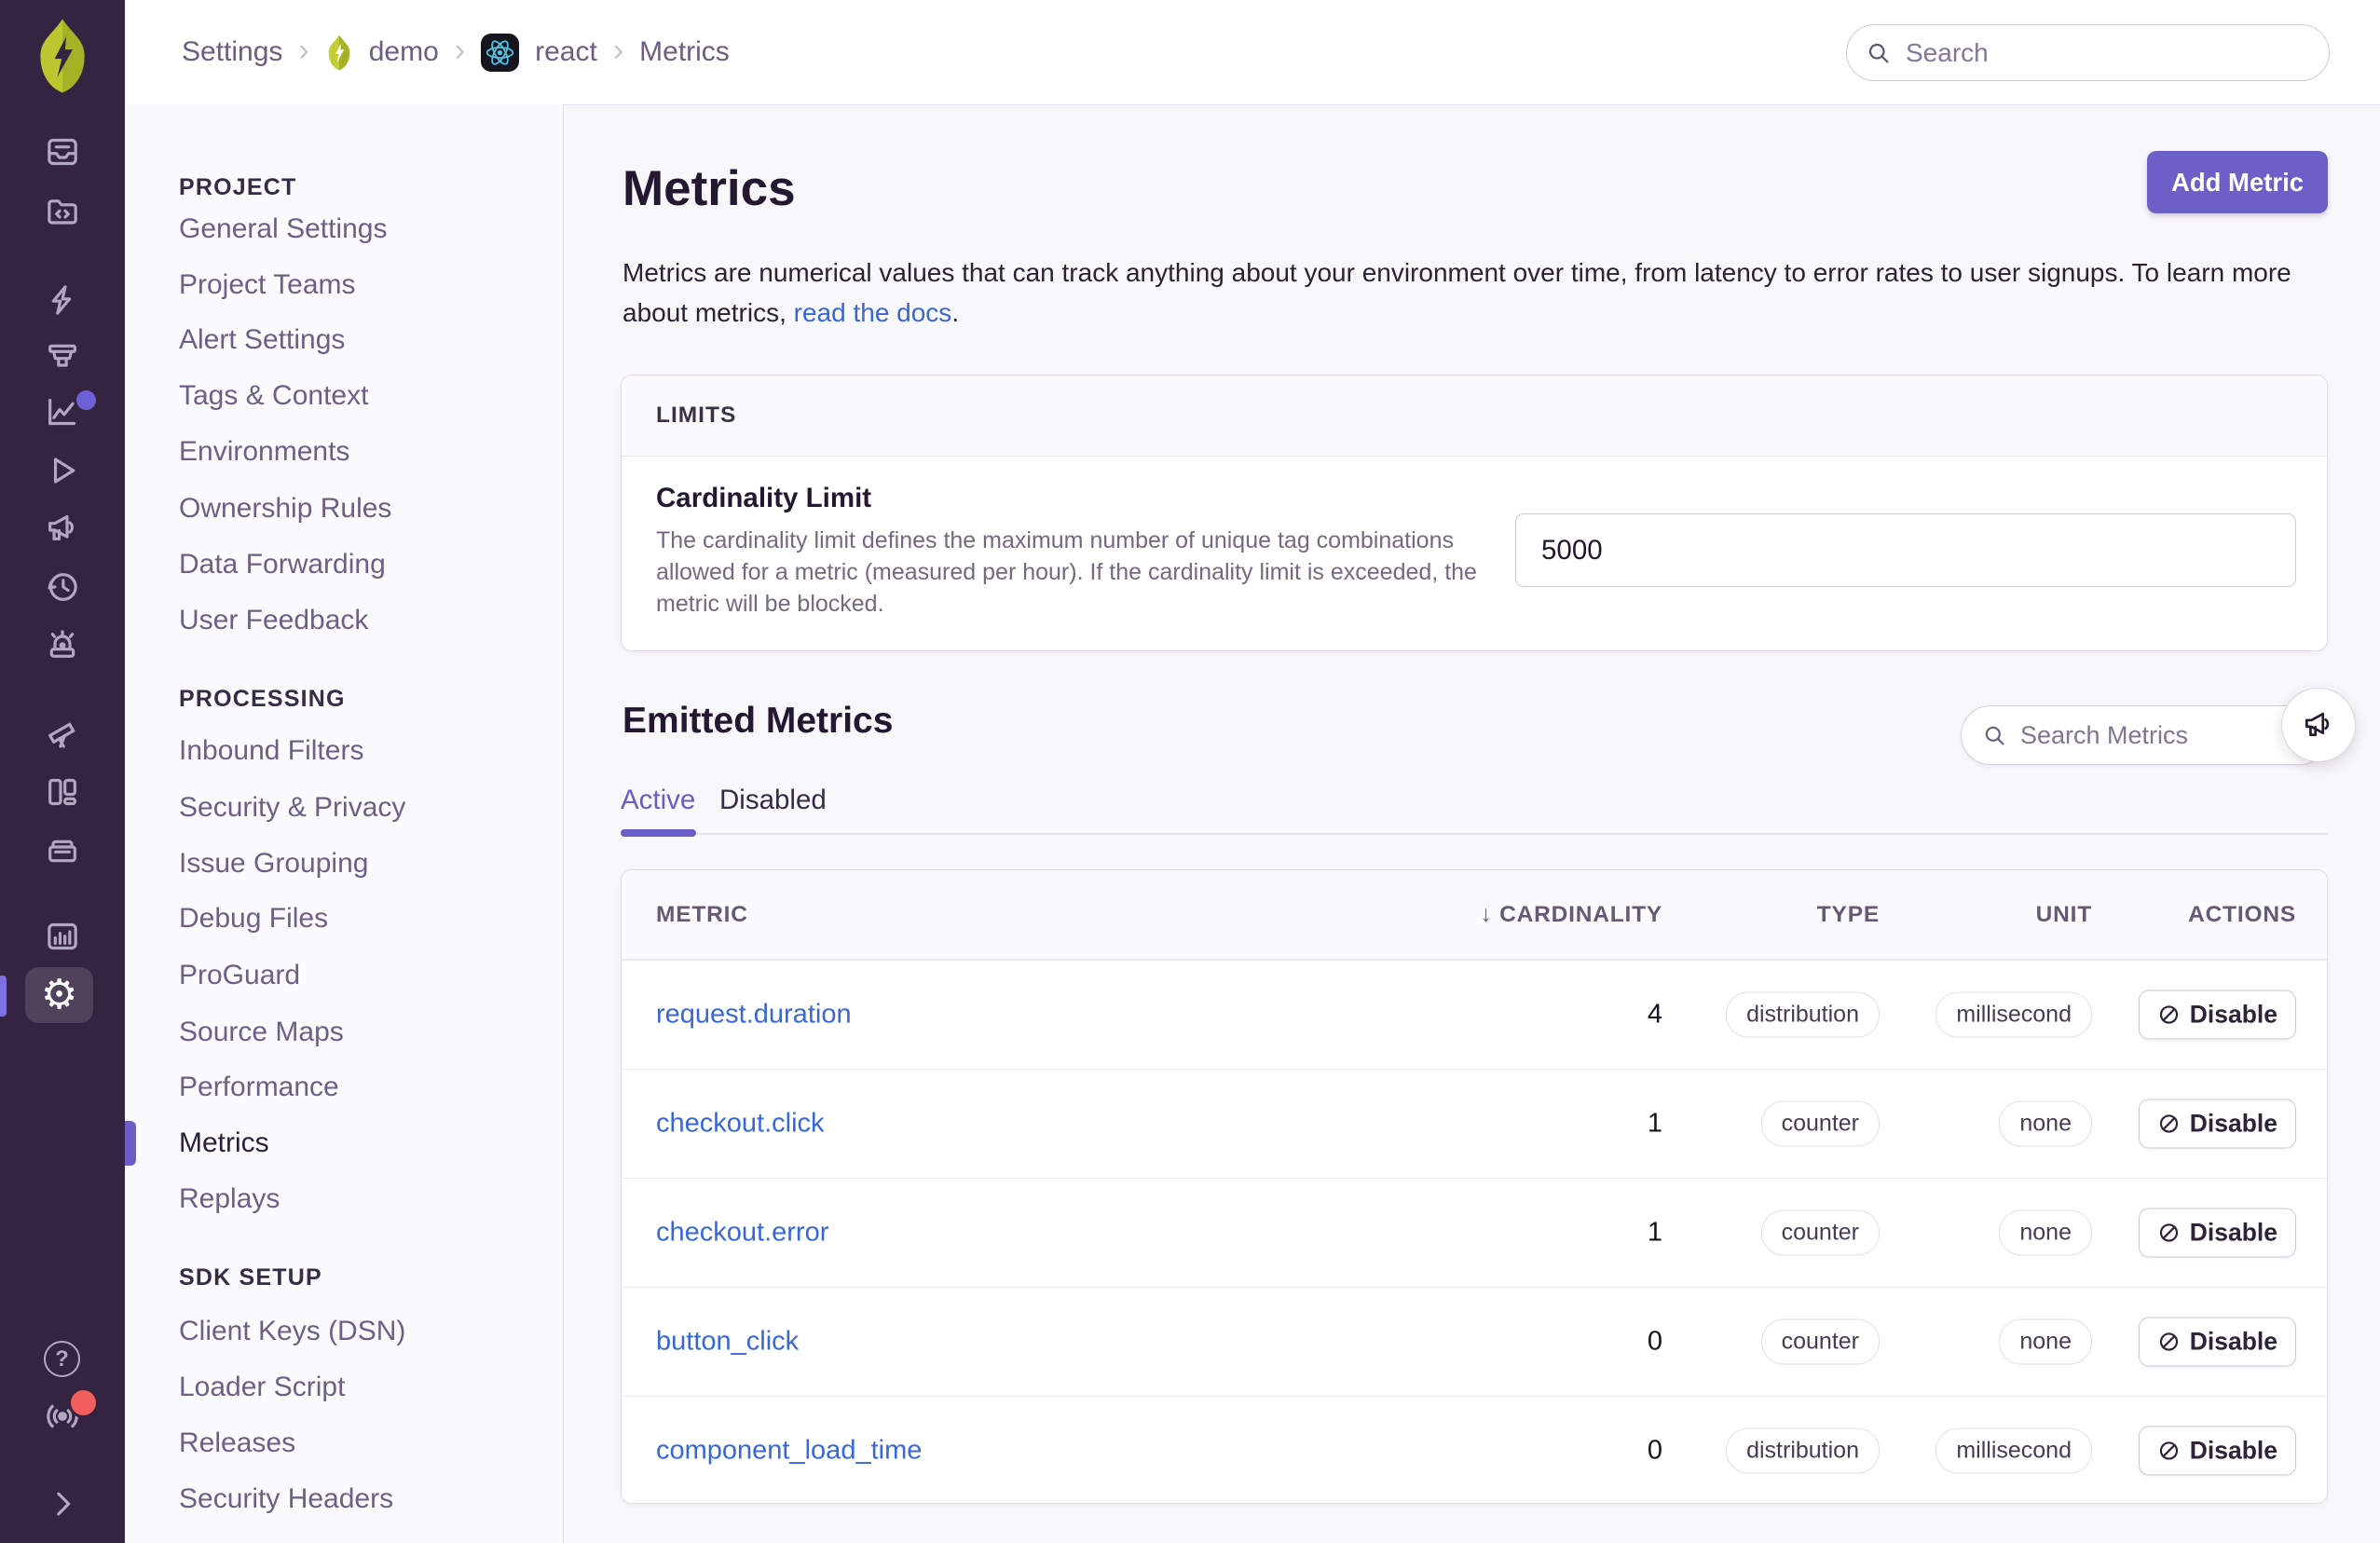  Describe the element at coordinates (62, 471) in the screenshot. I see `play-icon` at that location.